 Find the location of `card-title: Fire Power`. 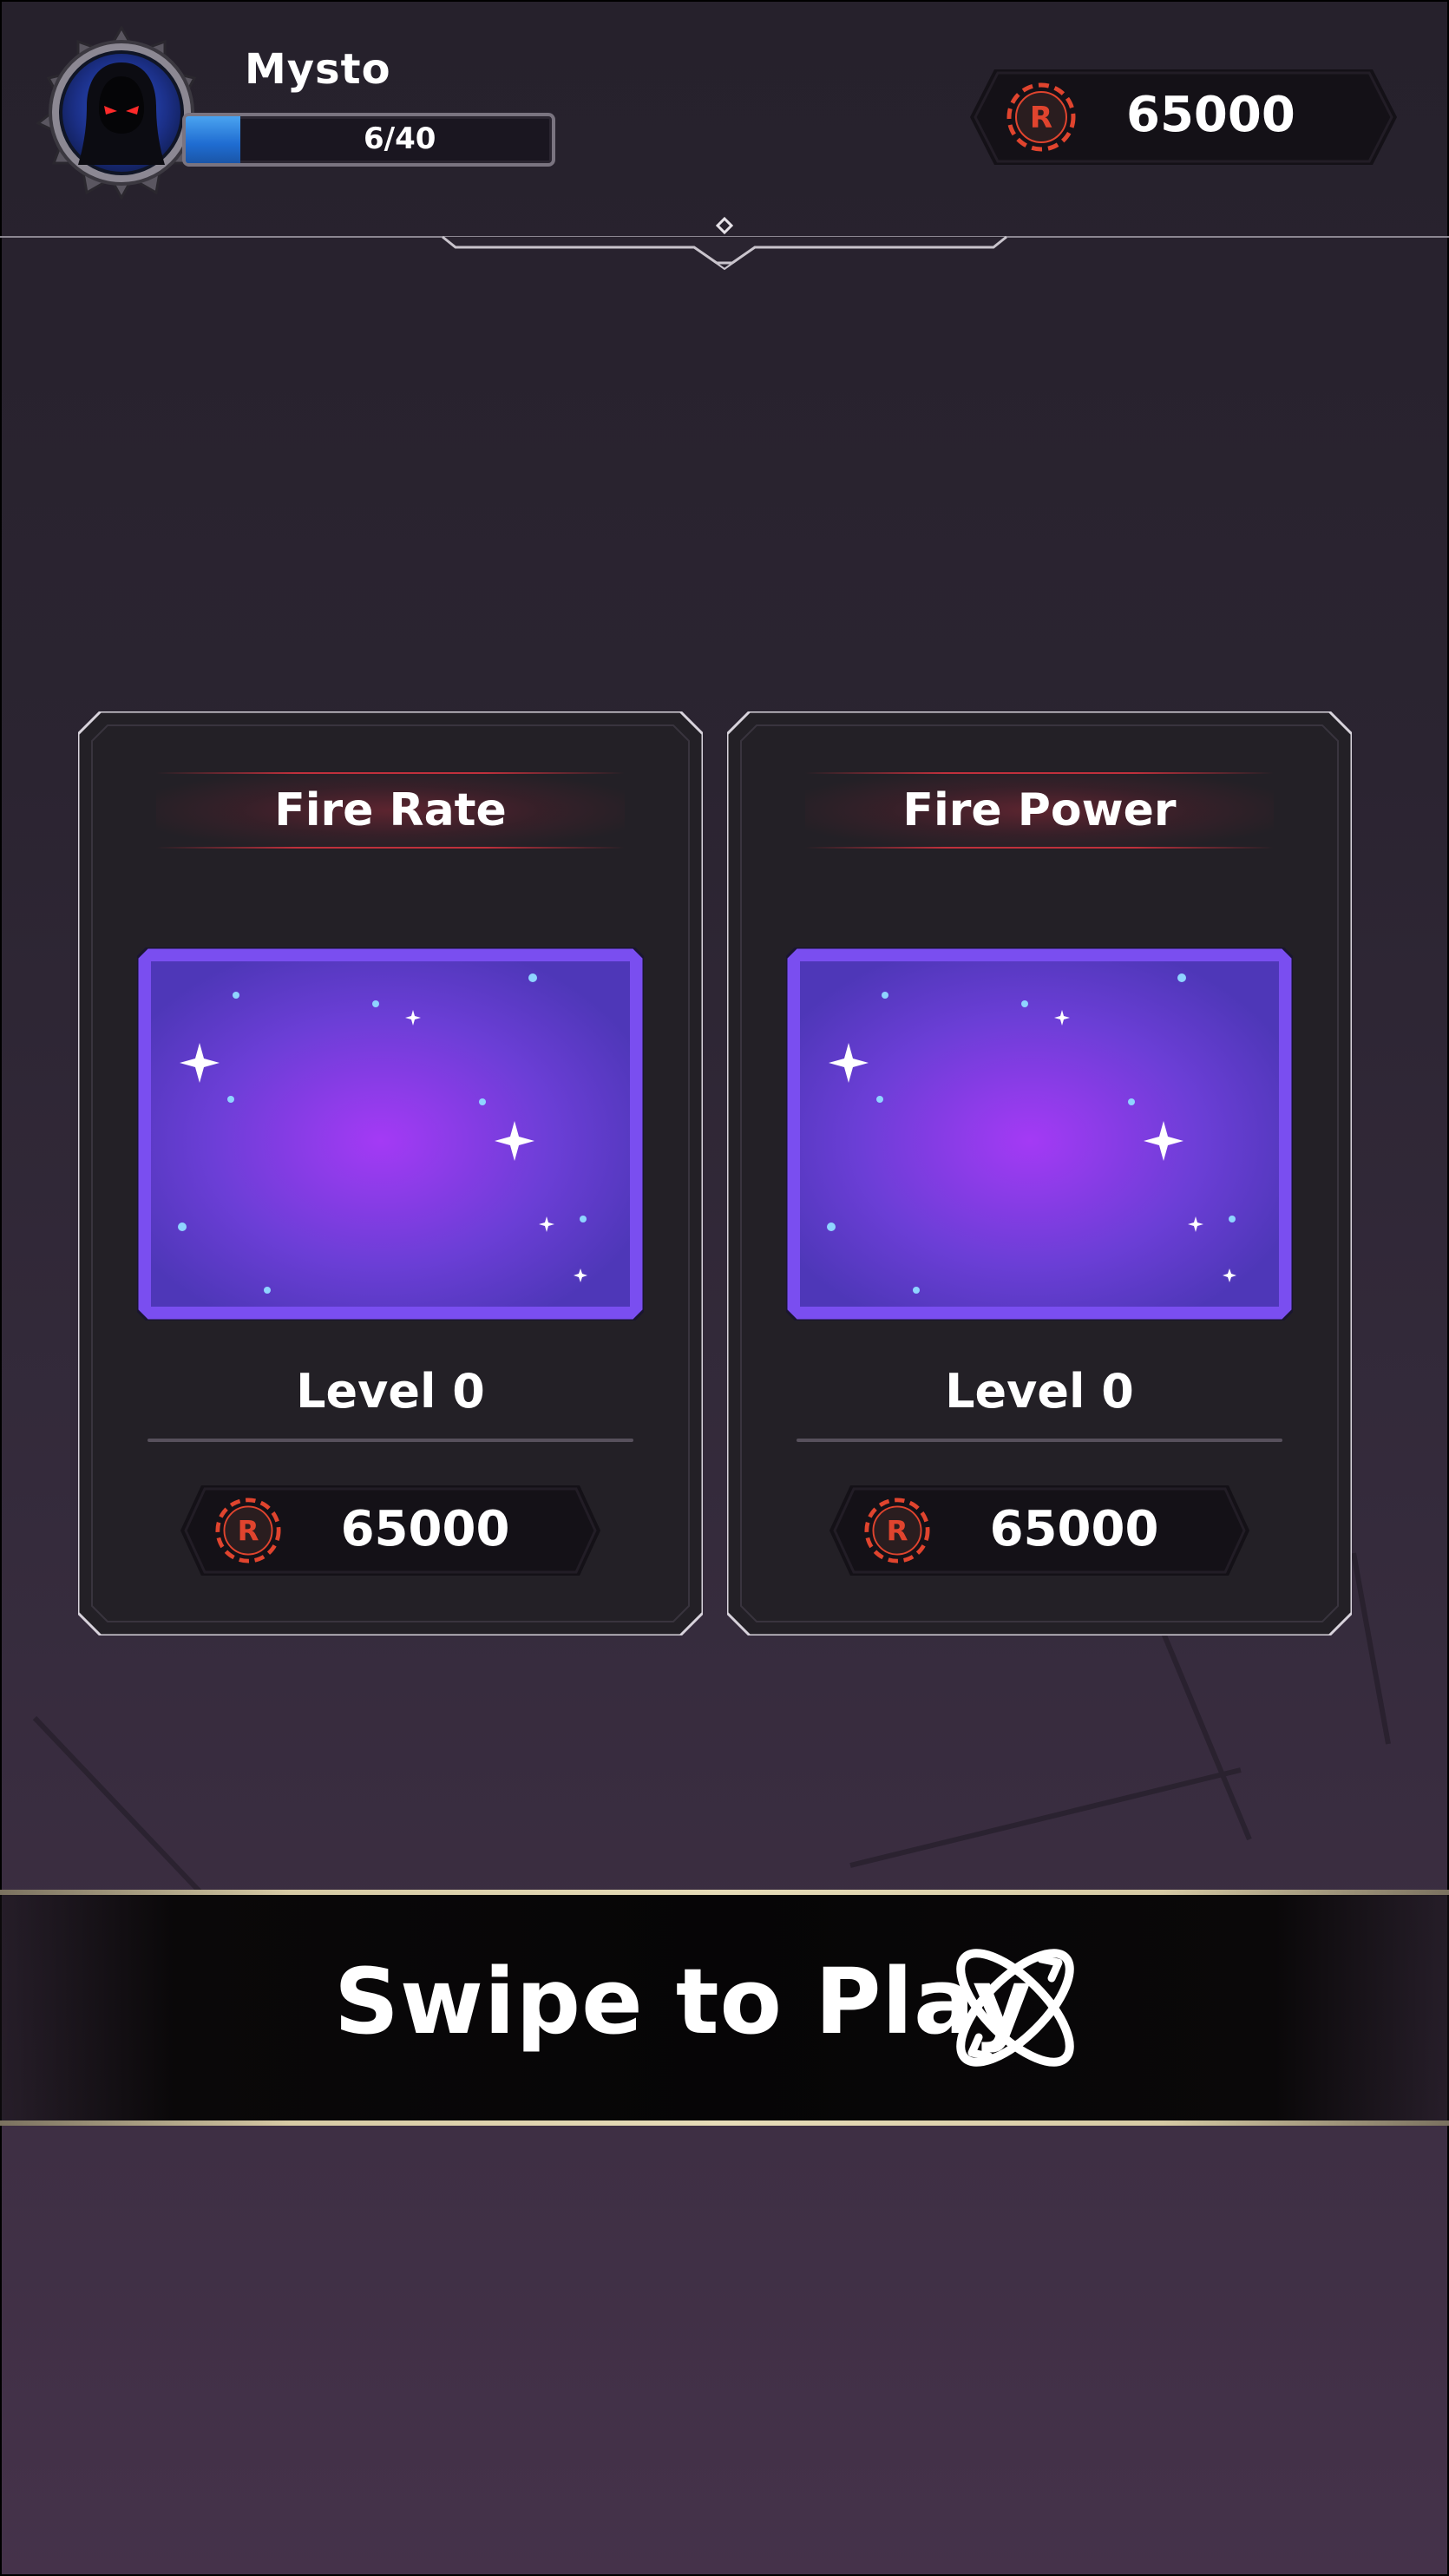

card-title: Fire Power is located at coordinates (1039, 810).